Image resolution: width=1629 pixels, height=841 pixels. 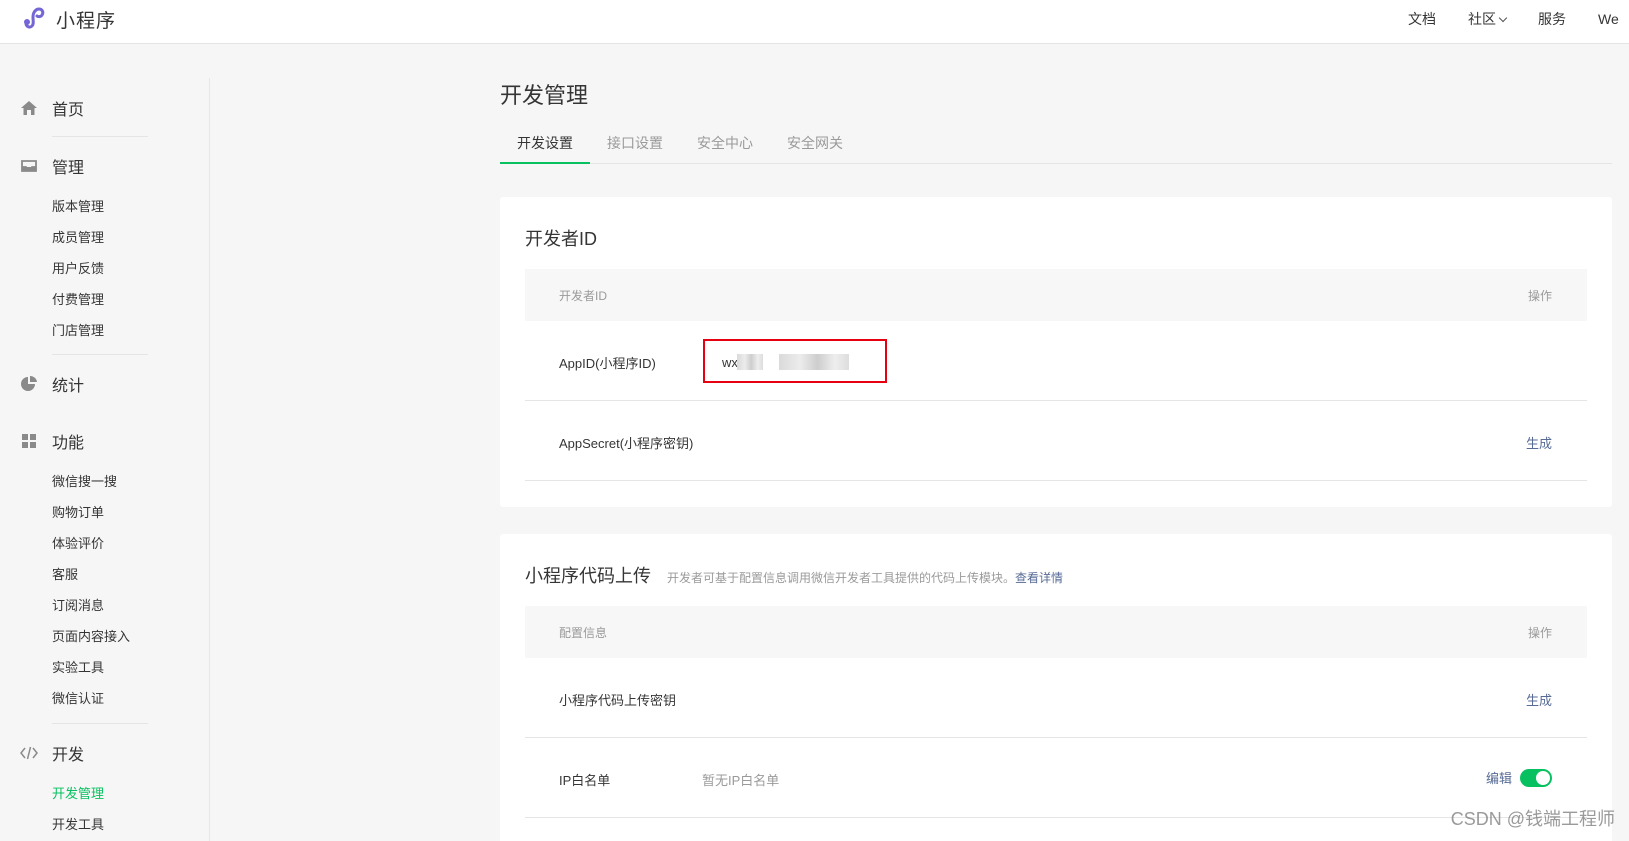 What do you see at coordinates (561, 239) in the screenshot?
I see `card-title: 开发者ID` at bounding box center [561, 239].